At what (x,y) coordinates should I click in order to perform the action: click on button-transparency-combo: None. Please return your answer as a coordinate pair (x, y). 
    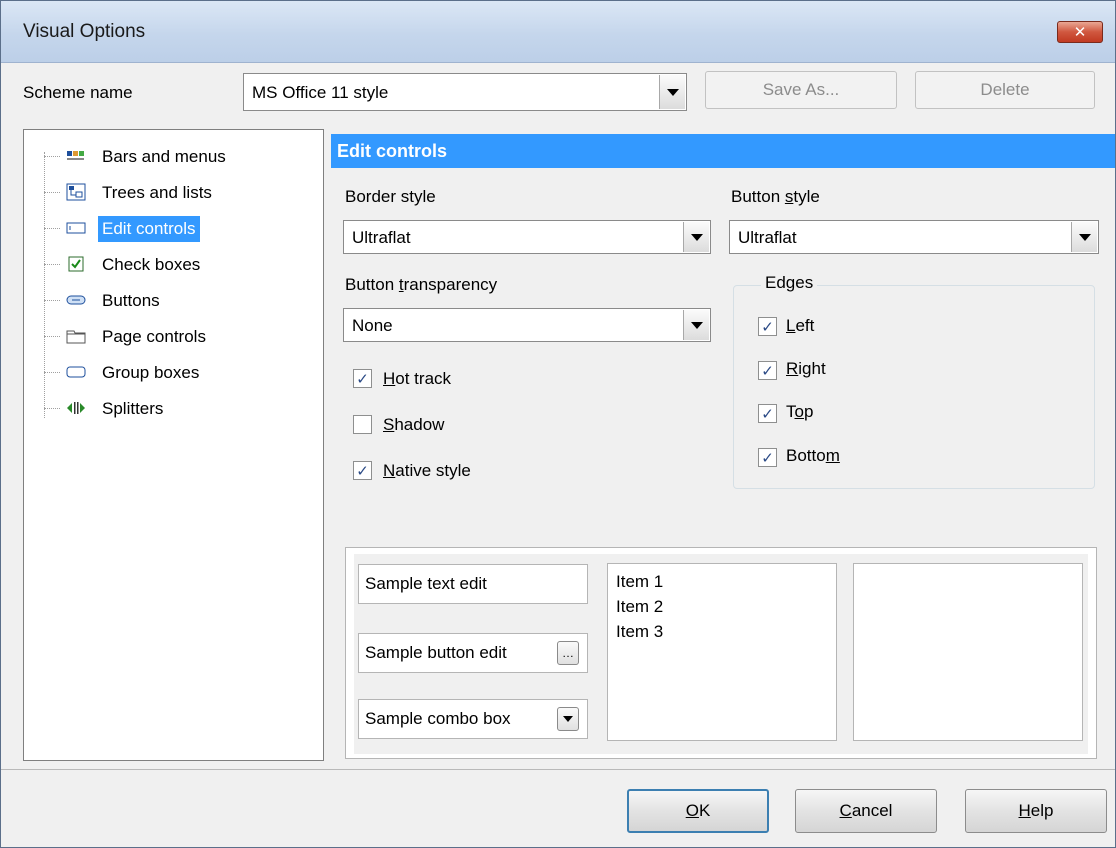
    Looking at the image, I should click on (527, 325).